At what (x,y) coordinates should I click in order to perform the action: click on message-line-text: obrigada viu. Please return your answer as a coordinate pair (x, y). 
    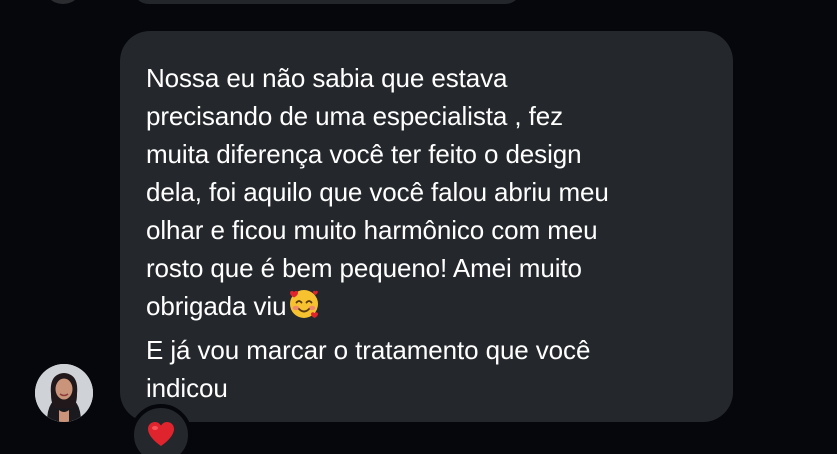
    Looking at the image, I should click on (216, 306).